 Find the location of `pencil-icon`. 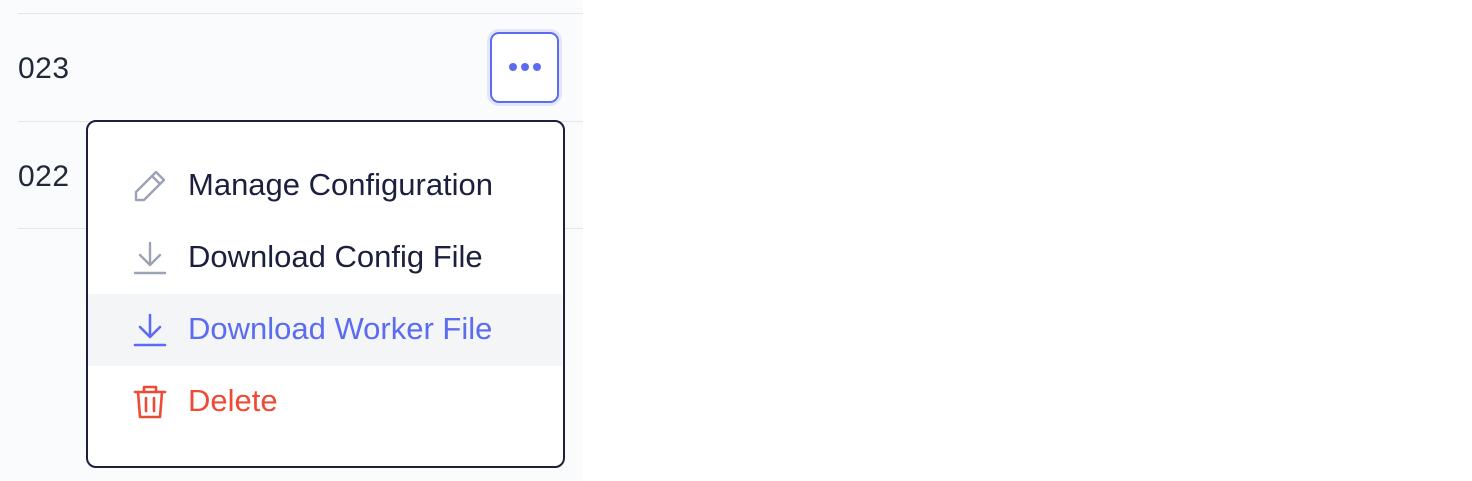

pencil-icon is located at coordinates (150, 186).